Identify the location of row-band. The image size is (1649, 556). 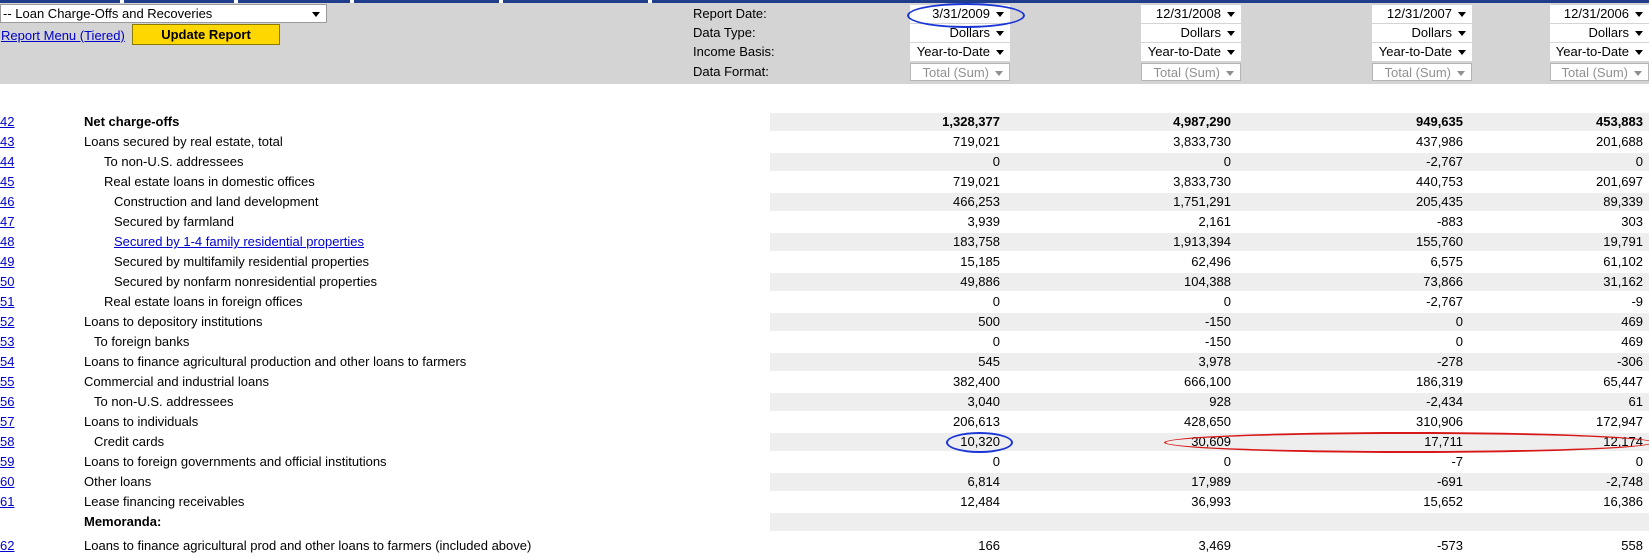
(1209, 302).